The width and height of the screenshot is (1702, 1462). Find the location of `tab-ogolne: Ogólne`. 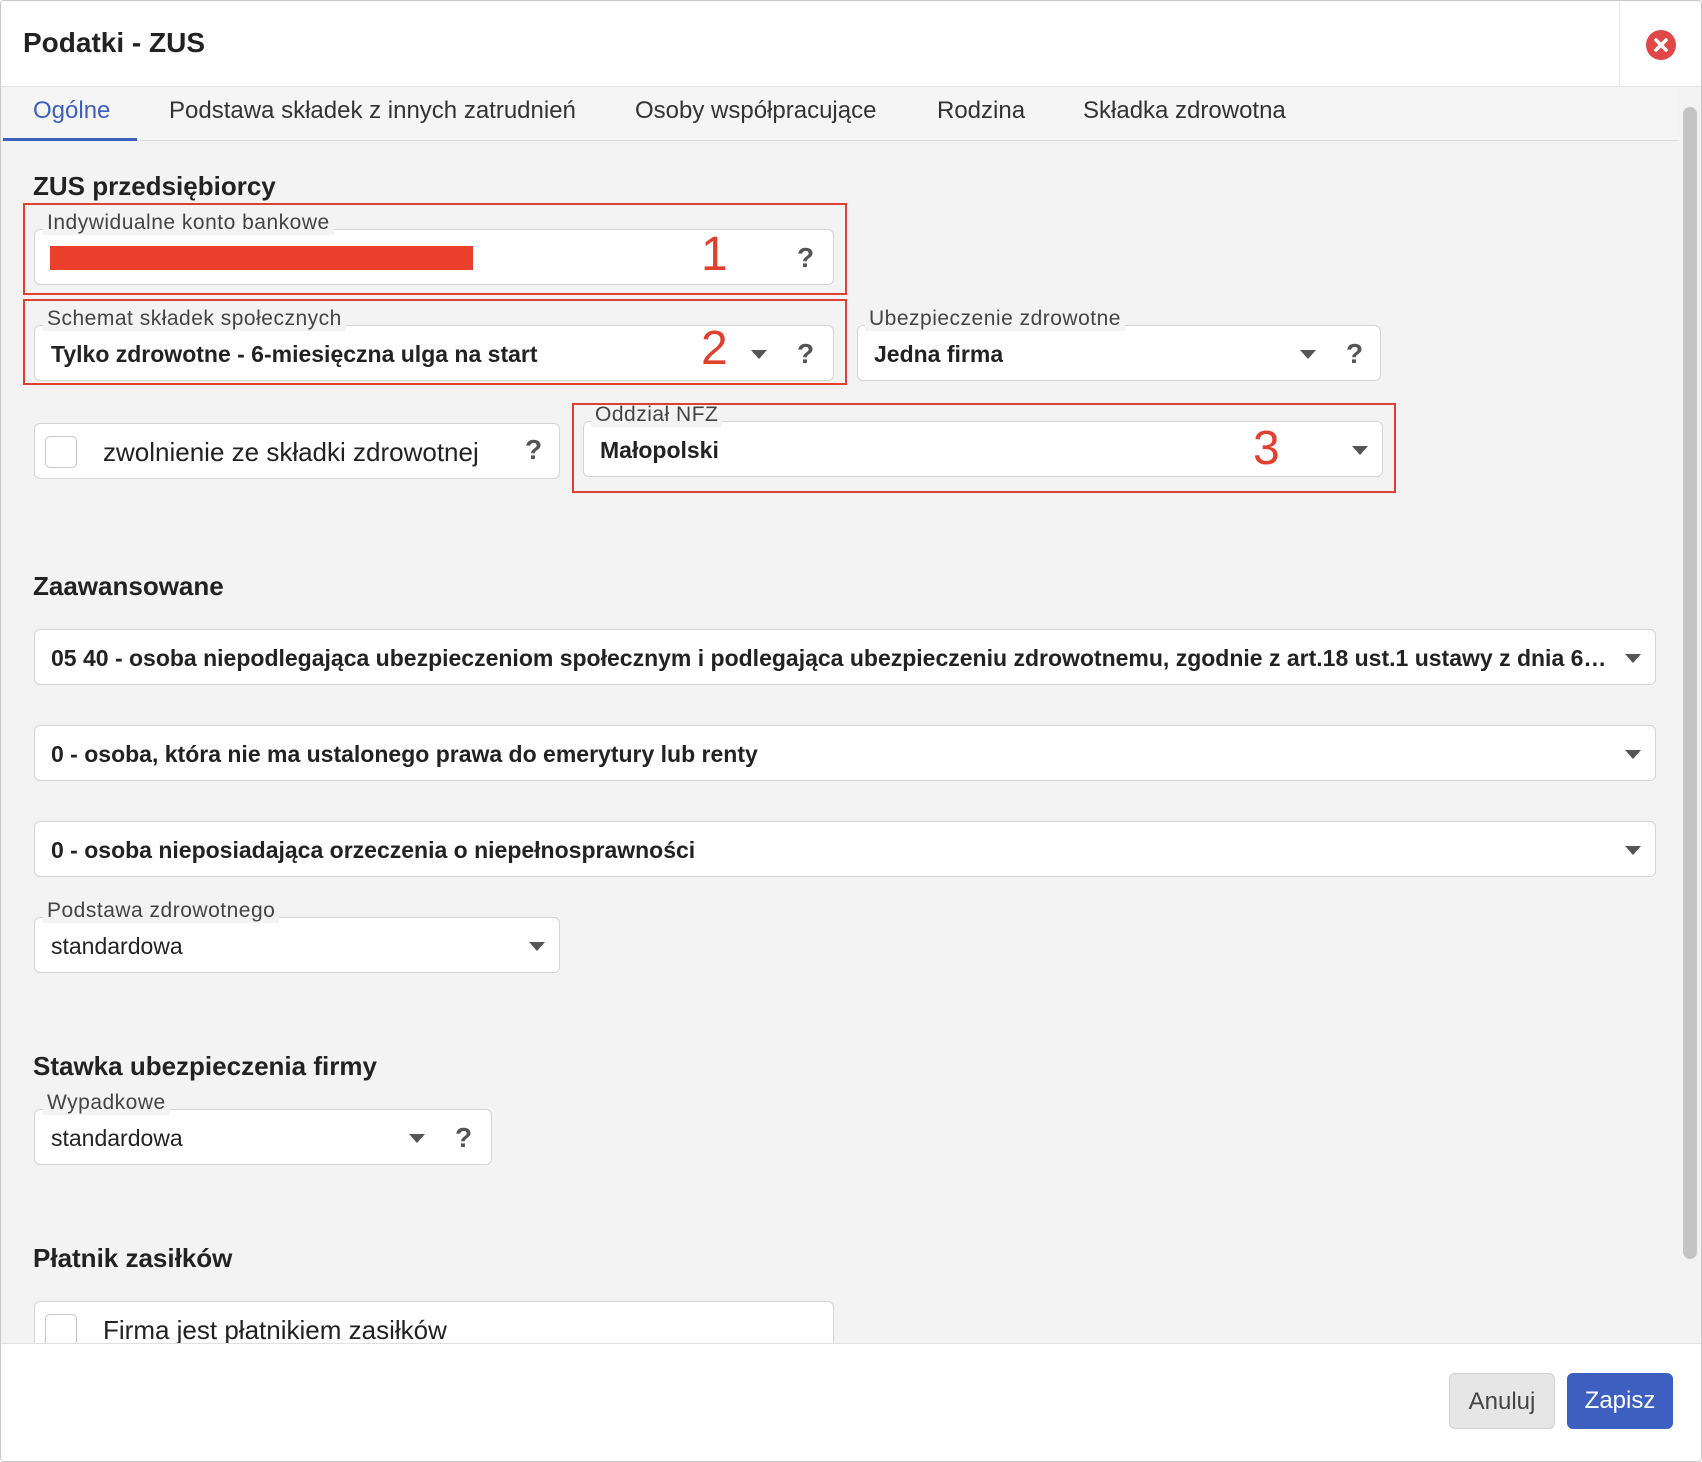

tab-ogolne: Ogólne is located at coordinates (70, 114).